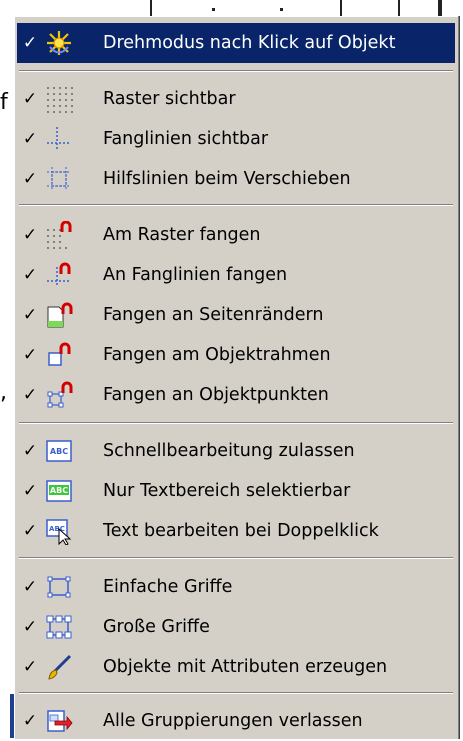 This screenshot has height=741, width=463. I want to click on dot-grid-icon, so click(59, 99).